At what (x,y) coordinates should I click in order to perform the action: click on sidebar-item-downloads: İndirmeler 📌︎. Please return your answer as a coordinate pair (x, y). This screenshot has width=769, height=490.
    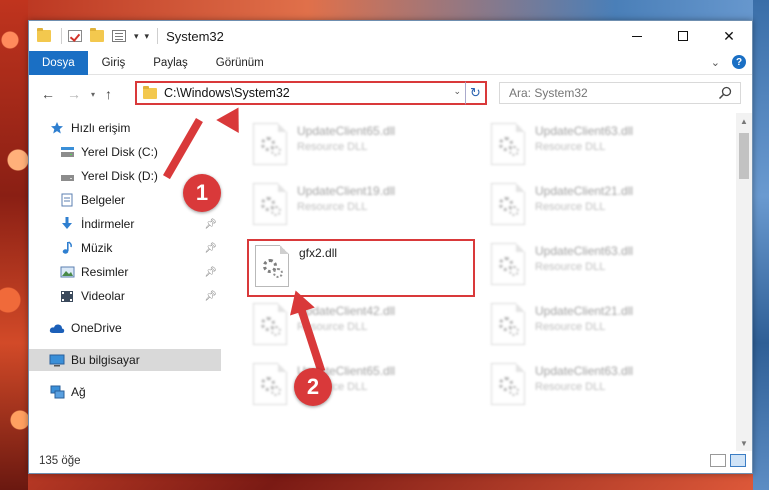
    Looking at the image, I should click on (125, 224).